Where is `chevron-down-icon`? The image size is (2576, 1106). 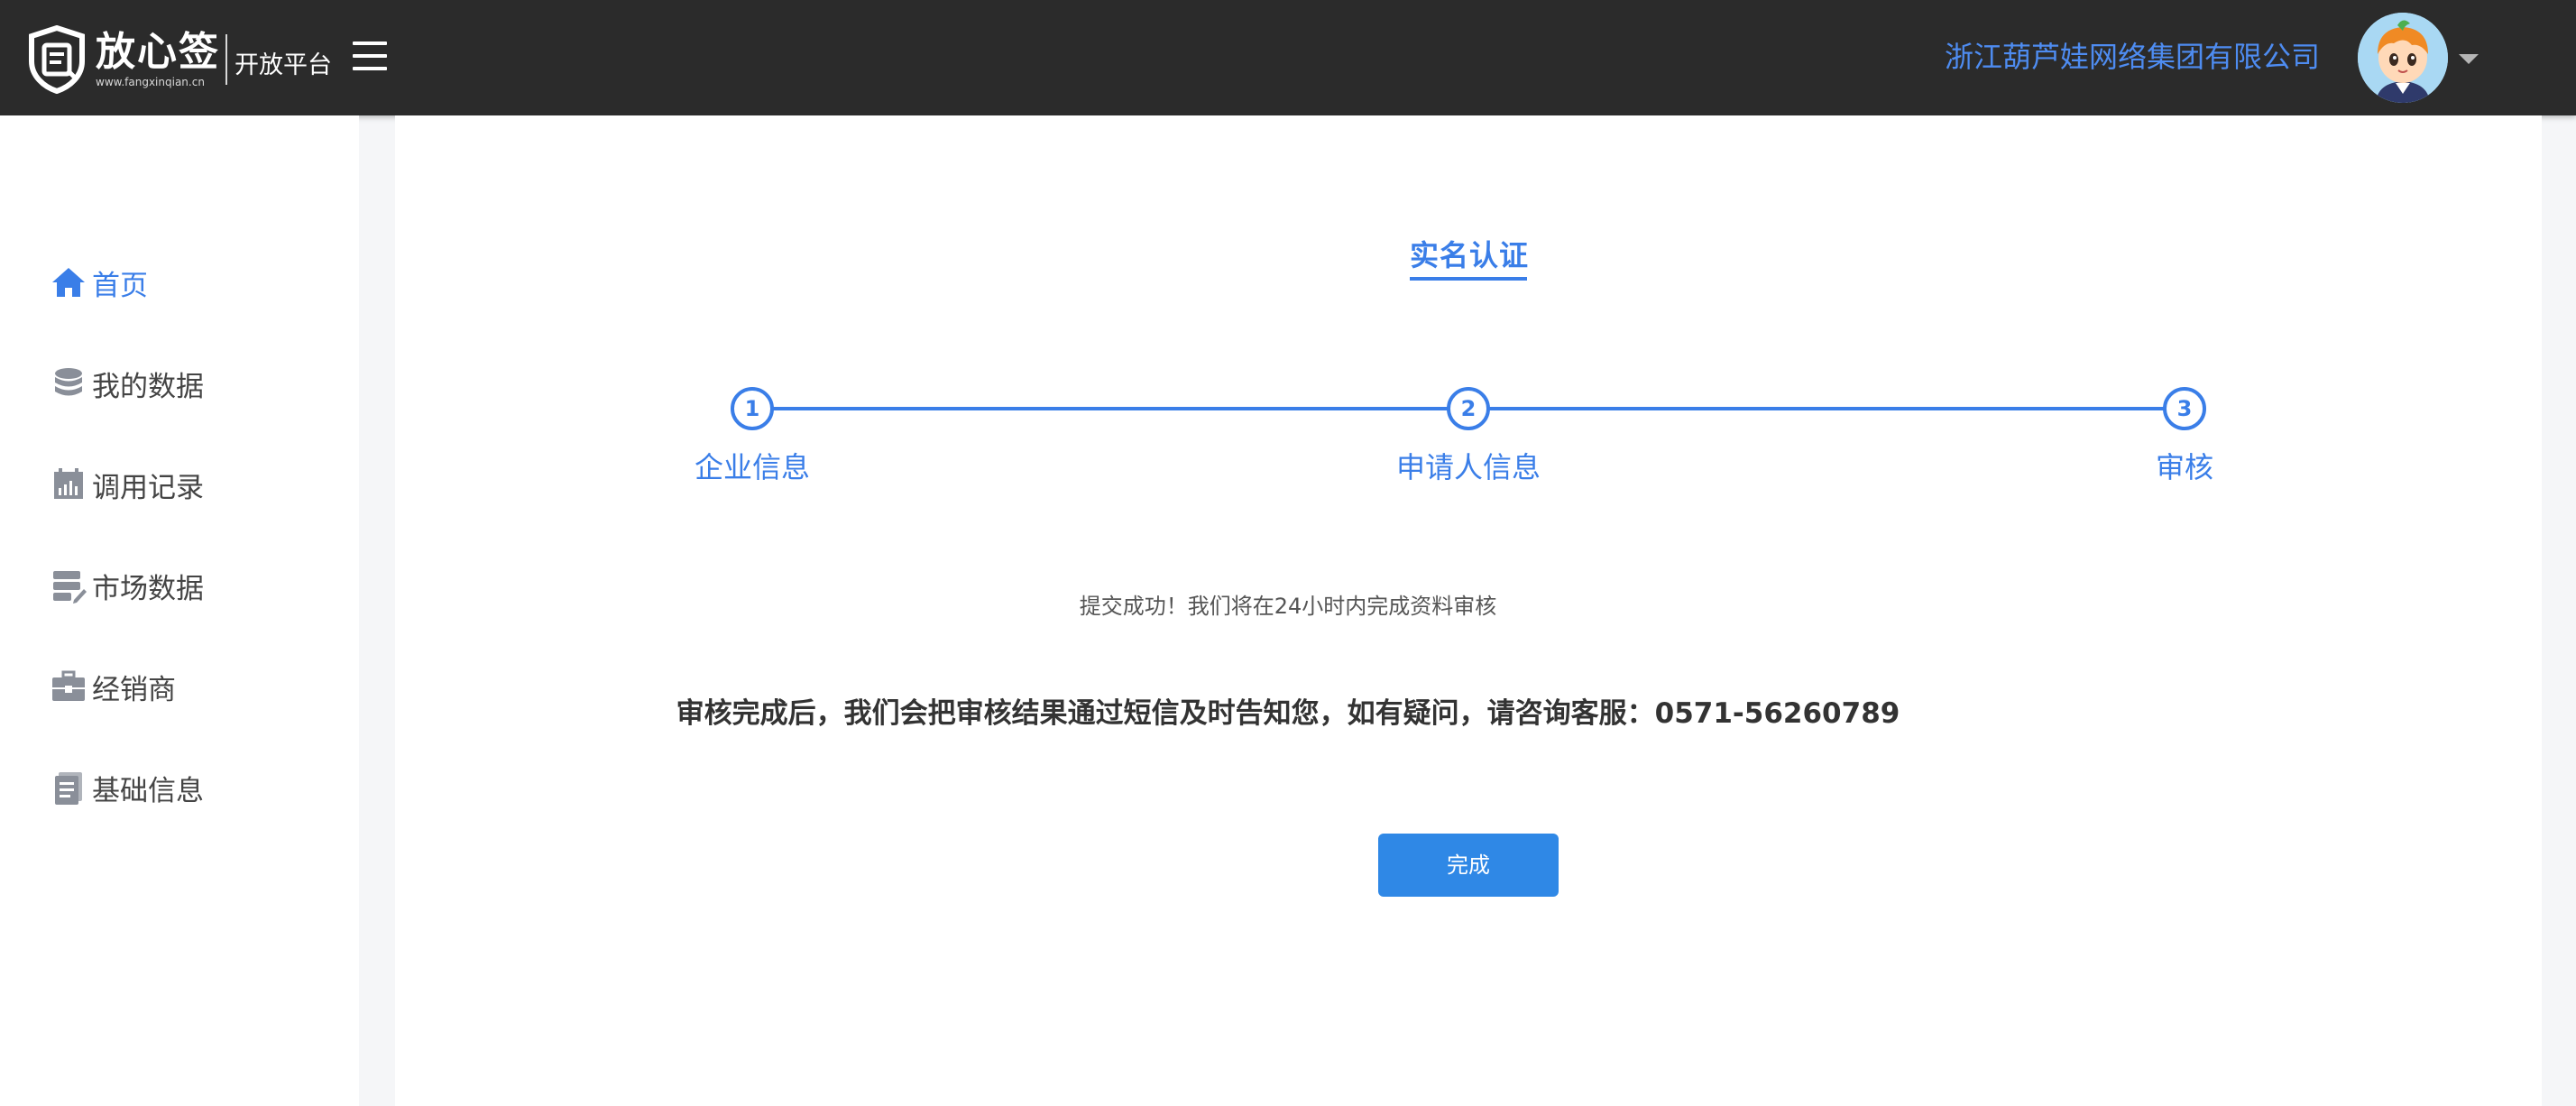
chevron-down-icon is located at coordinates (2469, 59).